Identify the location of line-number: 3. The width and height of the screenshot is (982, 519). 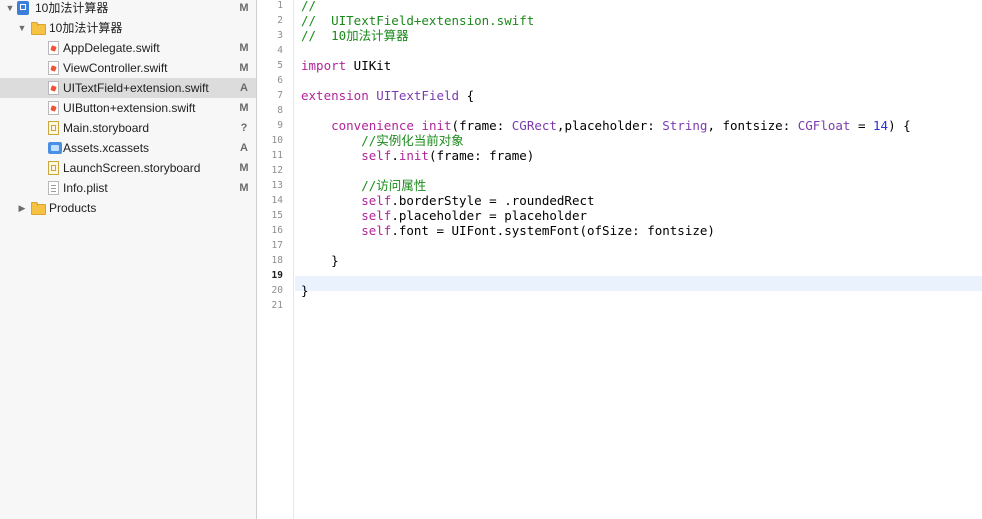
(280, 35).